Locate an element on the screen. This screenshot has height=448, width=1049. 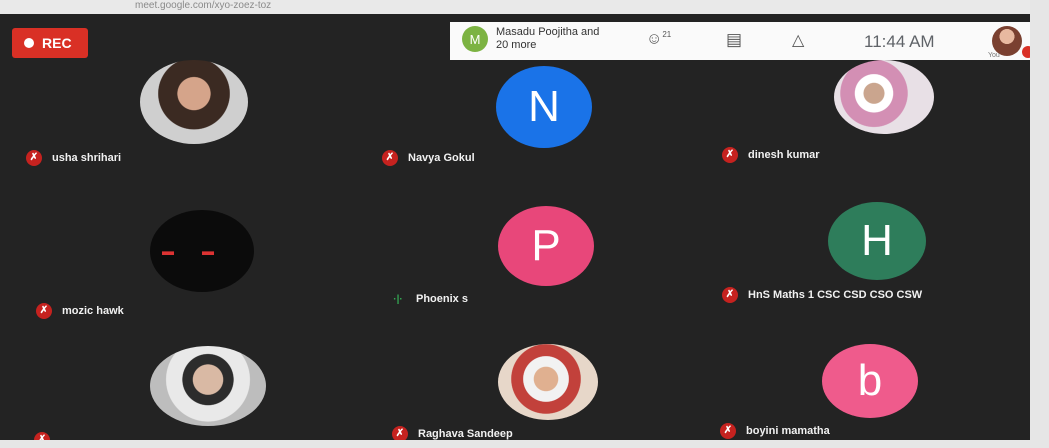
participant-name: usha shrihari is located at coordinates (87, 158).